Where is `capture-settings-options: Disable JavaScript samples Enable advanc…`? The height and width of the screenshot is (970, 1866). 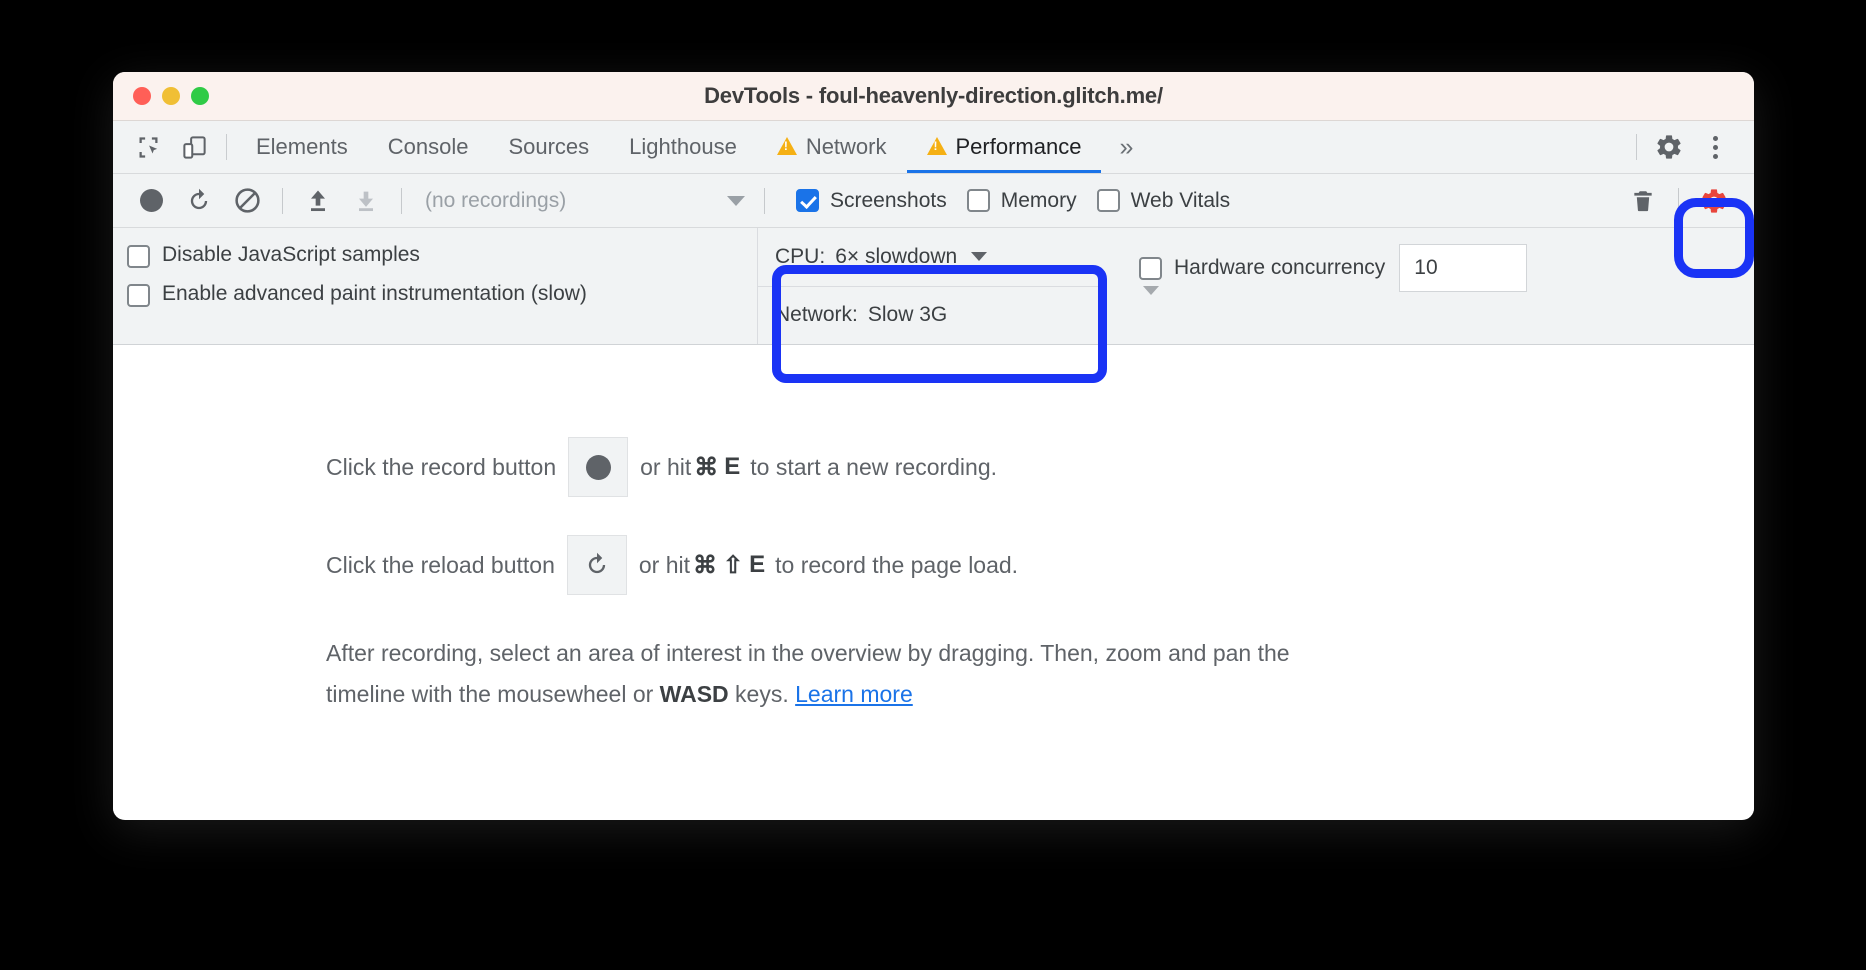
capture-settings-options: Disable JavaScript samples Enable advanc… is located at coordinates (435, 286).